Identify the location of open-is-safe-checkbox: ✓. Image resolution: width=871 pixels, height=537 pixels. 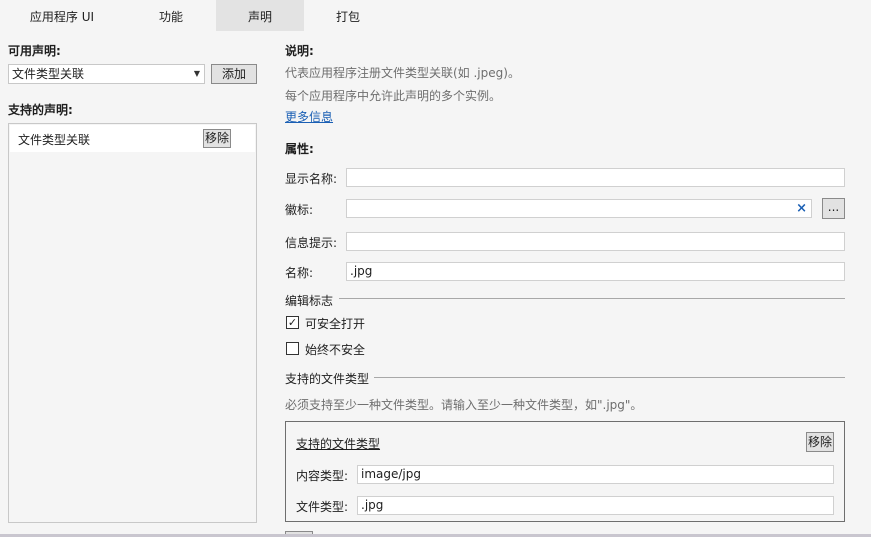
(292, 322).